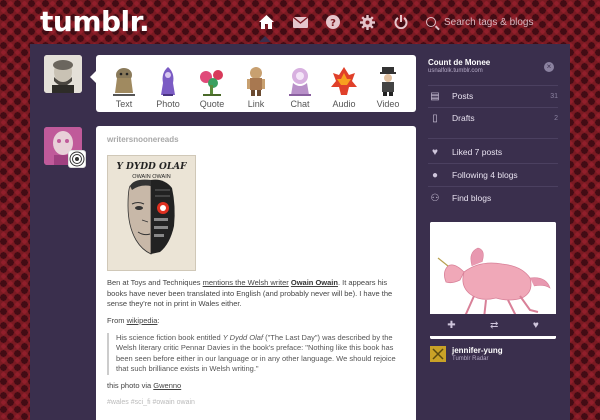 This screenshot has width=600, height=420. What do you see at coordinates (493, 118) in the screenshot?
I see `sidebar-item-drafts: ▯ Drafts 2` at bounding box center [493, 118].